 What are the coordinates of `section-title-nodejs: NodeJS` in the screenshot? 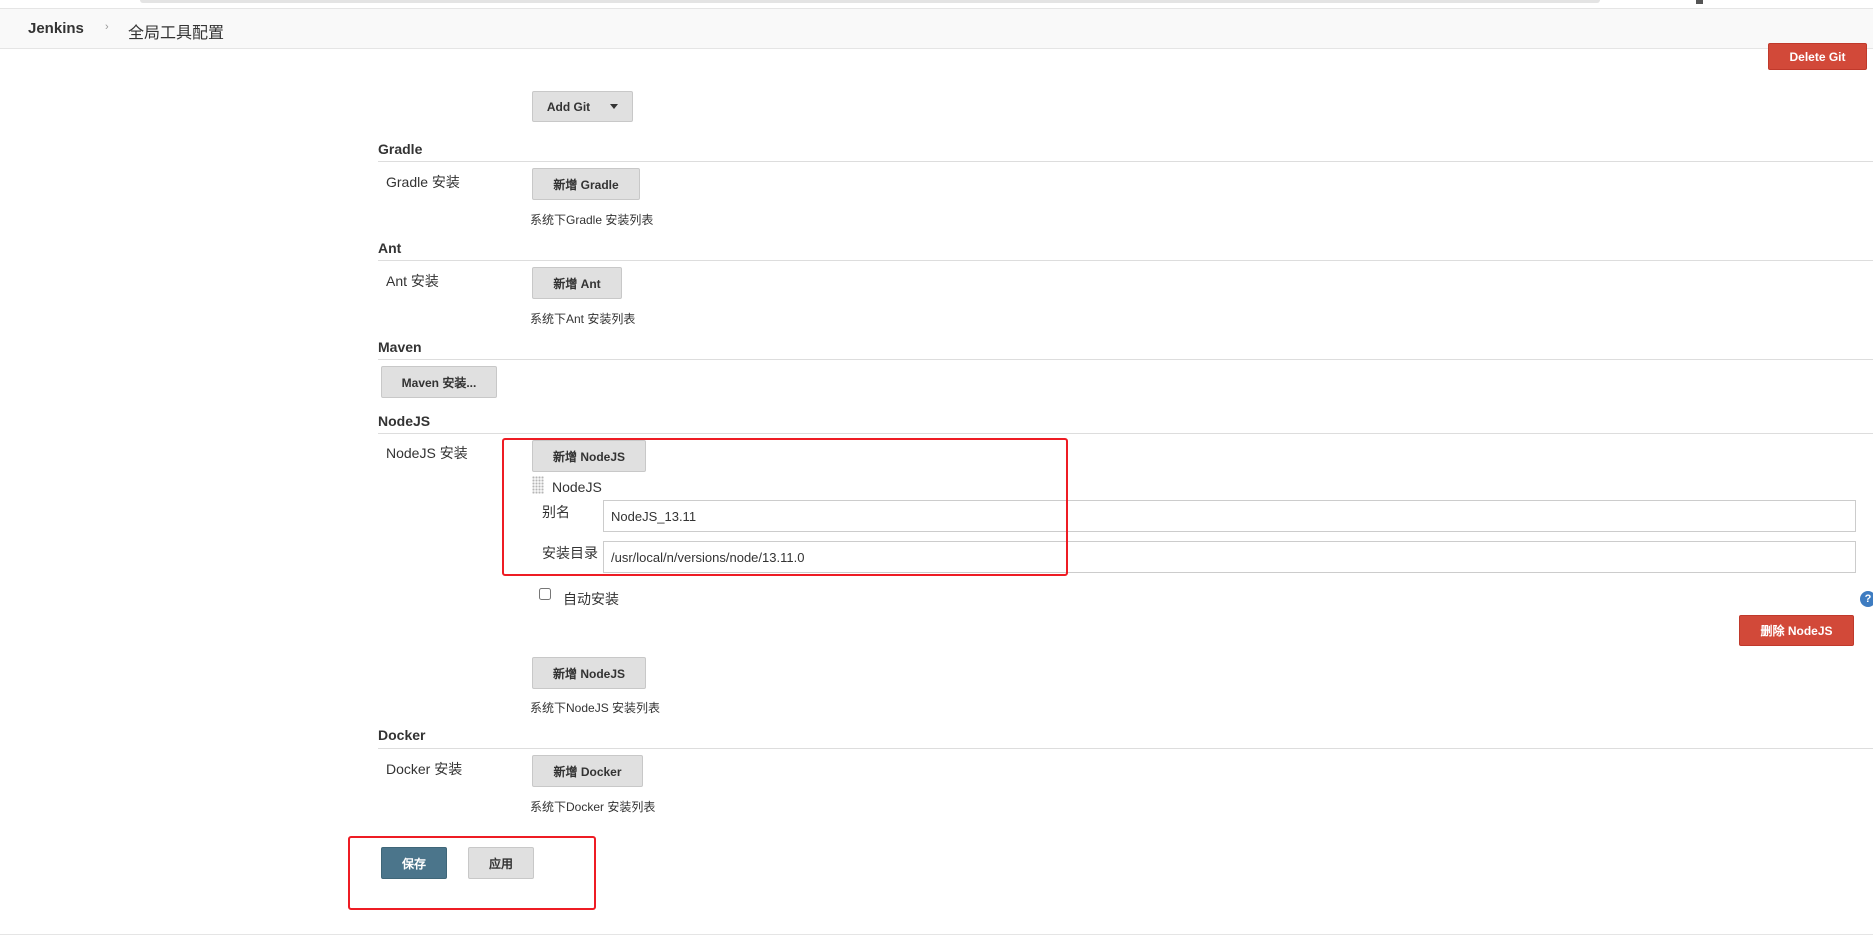 It's located at (404, 421).